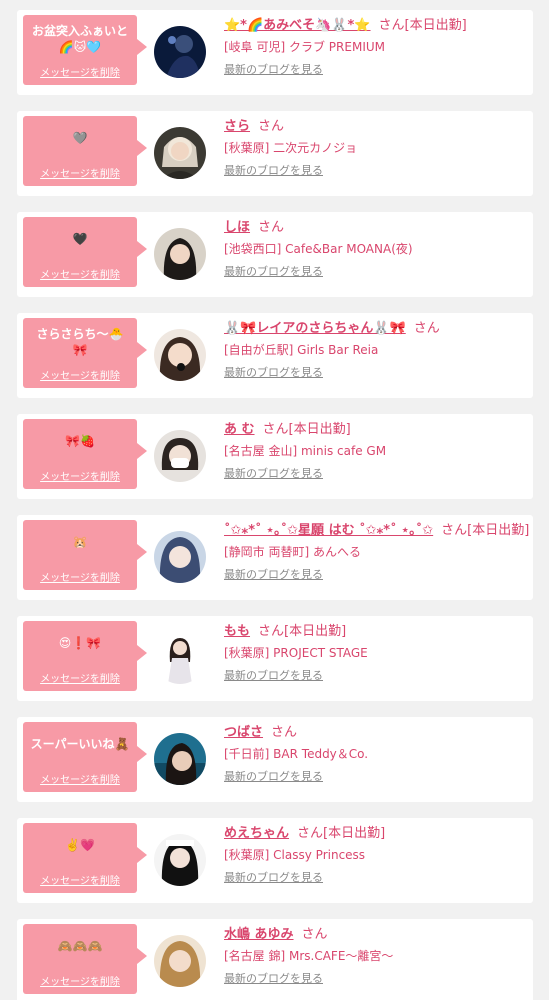 This screenshot has width=549, height=1000. Describe the element at coordinates (85, 353) in the screenshot. I see `message-bubble: さらさらち〜🐣 🎀 メッセージを削除` at that location.